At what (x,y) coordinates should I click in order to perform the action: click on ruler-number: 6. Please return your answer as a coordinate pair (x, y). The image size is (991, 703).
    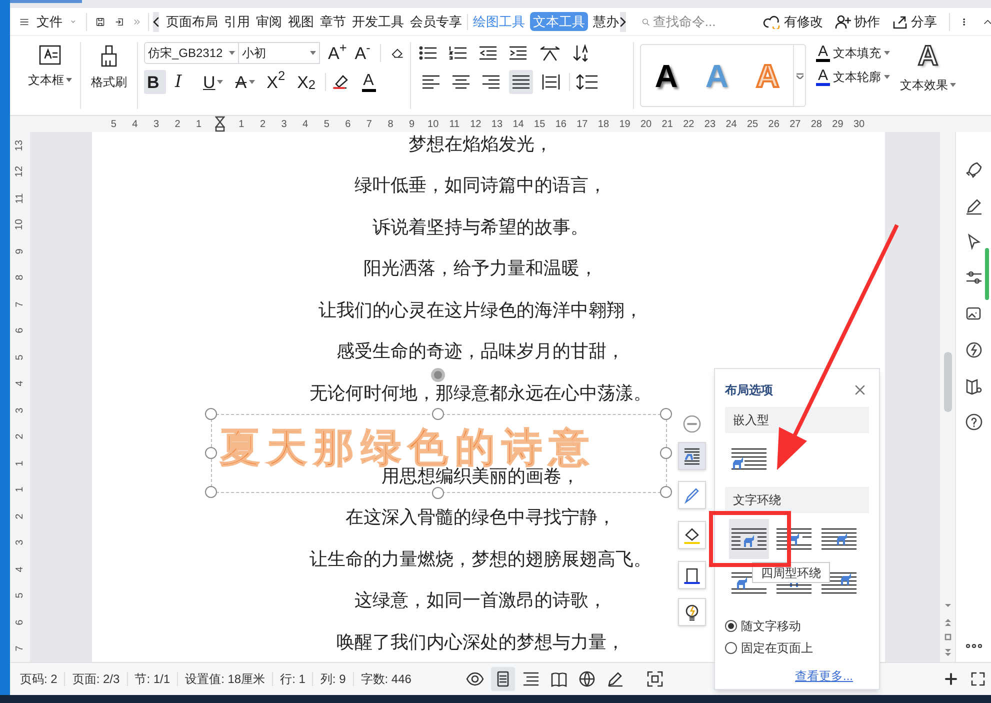
    Looking at the image, I should click on (20, 331).